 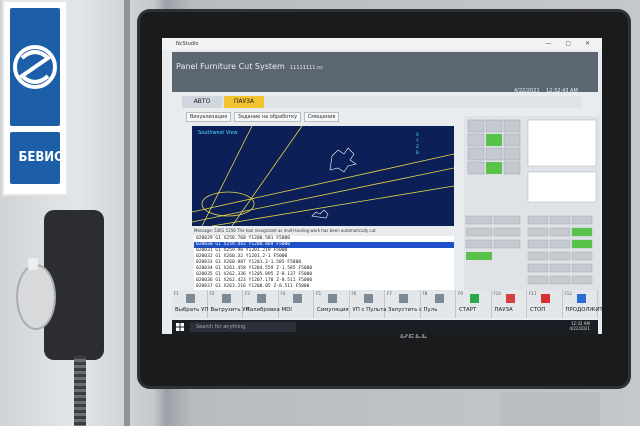 What do you see at coordinates (332, 304) in the screenshot?
I see `fkey-f5: F5 Симуляция` at bounding box center [332, 304].